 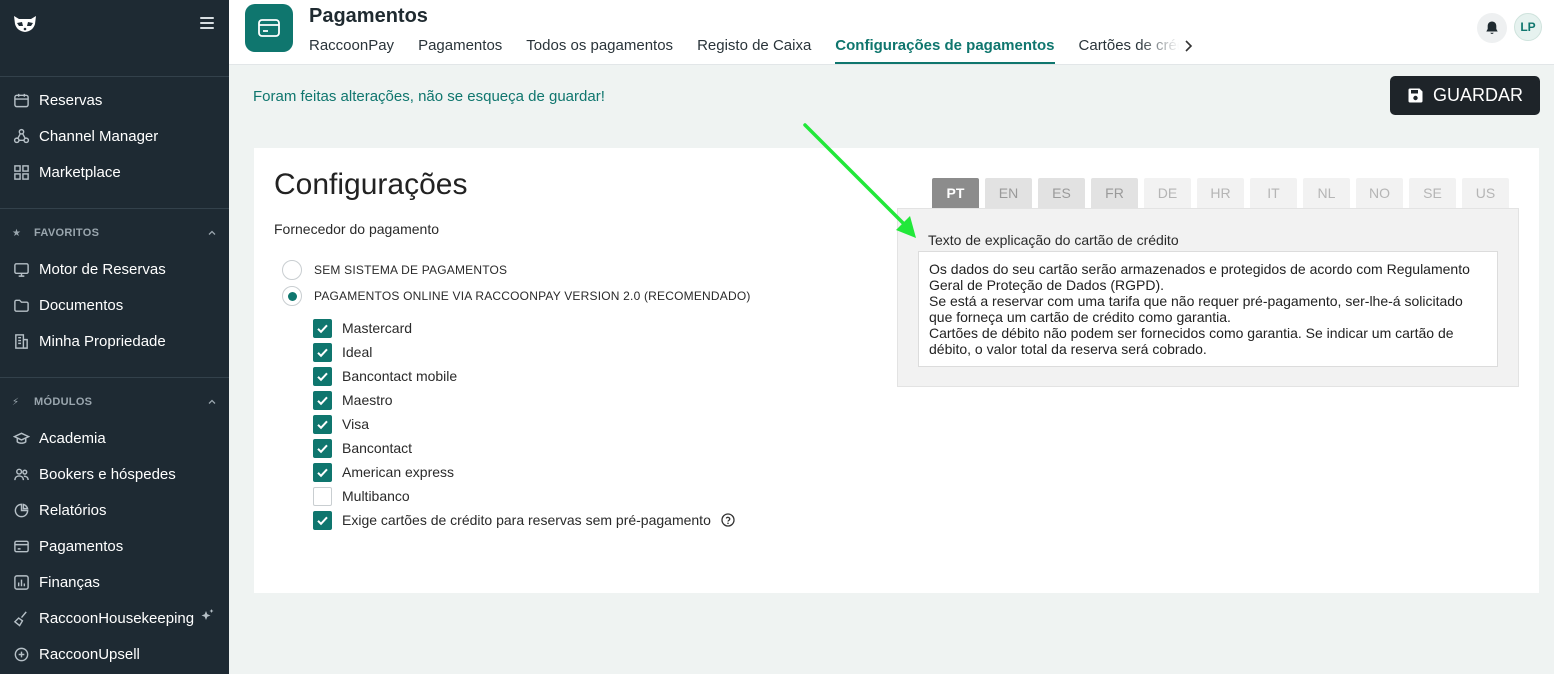 What do you see at coordinates (114, 233) in the screenshot?
I see `favorites-section-header: ★ FAVORITOS` at bounding box center [114, 233].